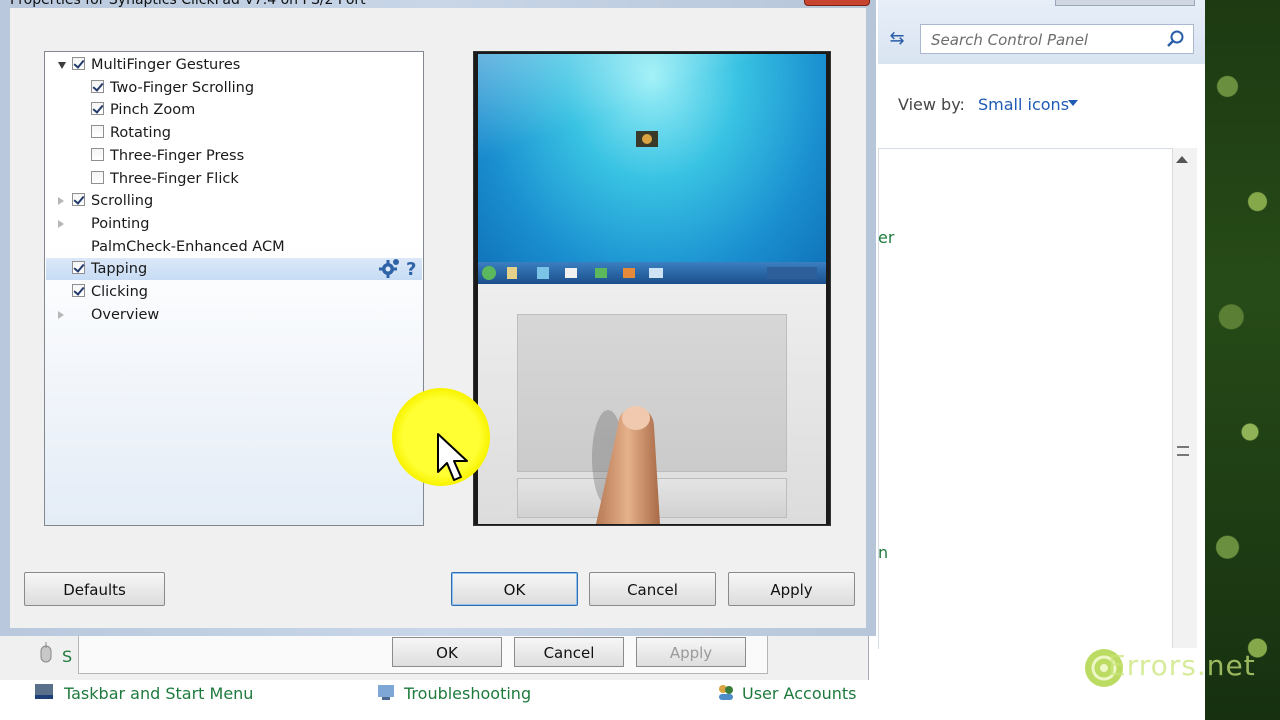 This screenshot has height=720, width=1280. I want to click on control-panel-item-user-accounts: User Accounts, so click(799, 693).